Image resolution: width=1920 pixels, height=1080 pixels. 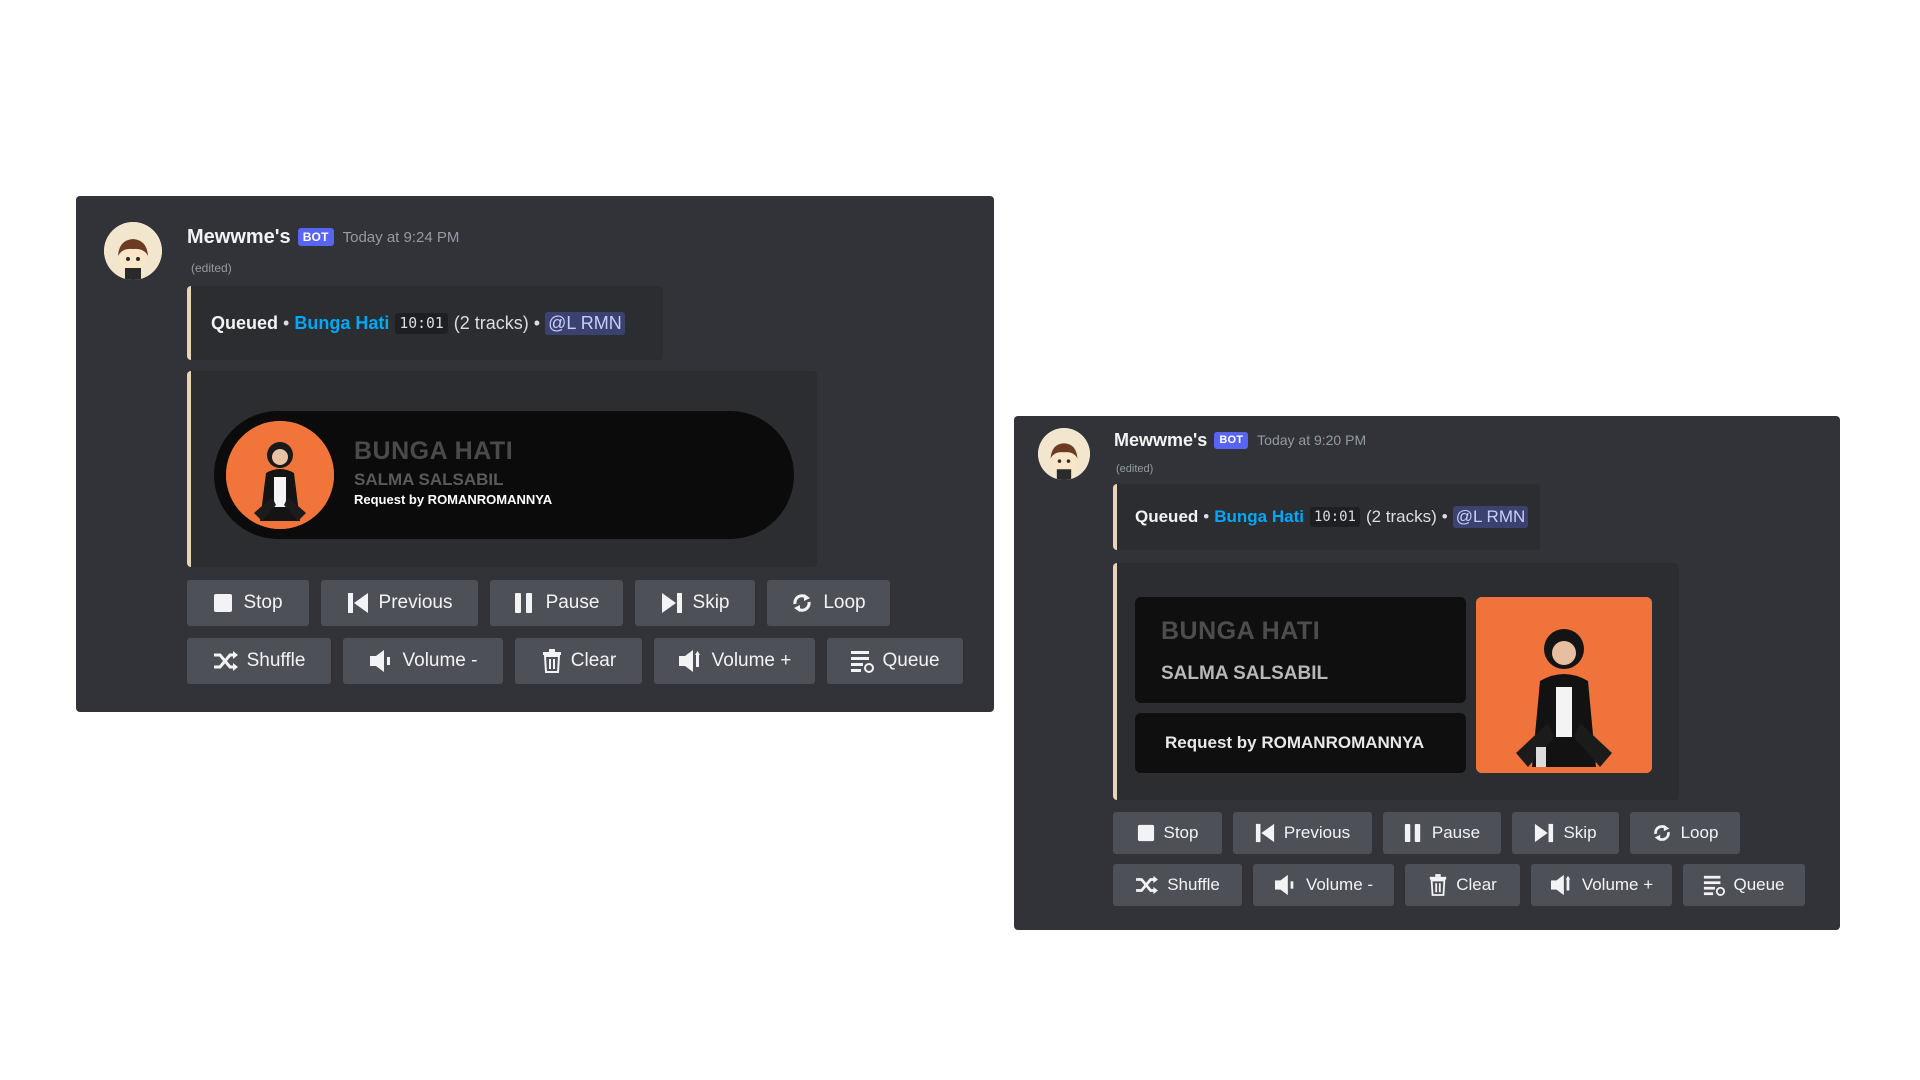 I want to click on timestamp: Today at 9:24 PM, so click(x=401, y=237).